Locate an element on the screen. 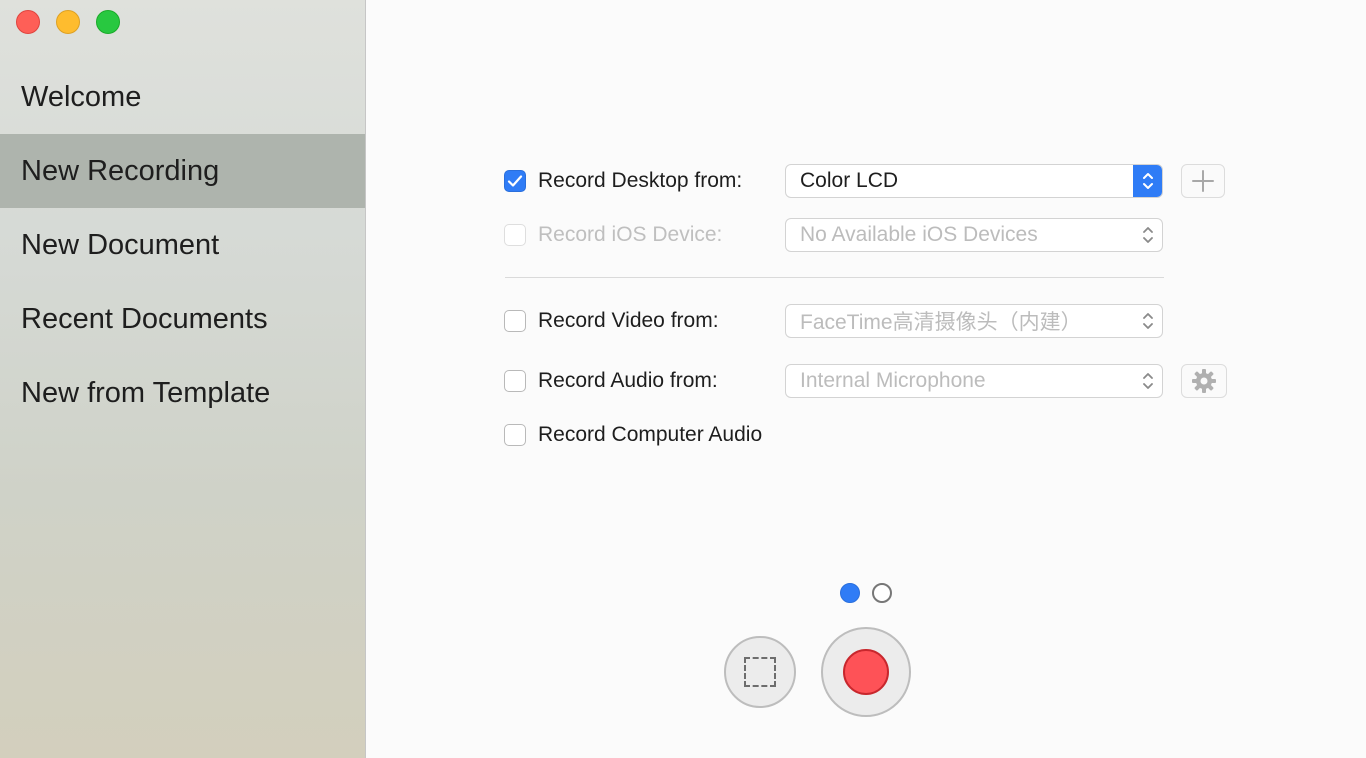 The height and width of the screenshot is (758, 1366). record-desktop-checkbox is located at coordinates (515, 181).